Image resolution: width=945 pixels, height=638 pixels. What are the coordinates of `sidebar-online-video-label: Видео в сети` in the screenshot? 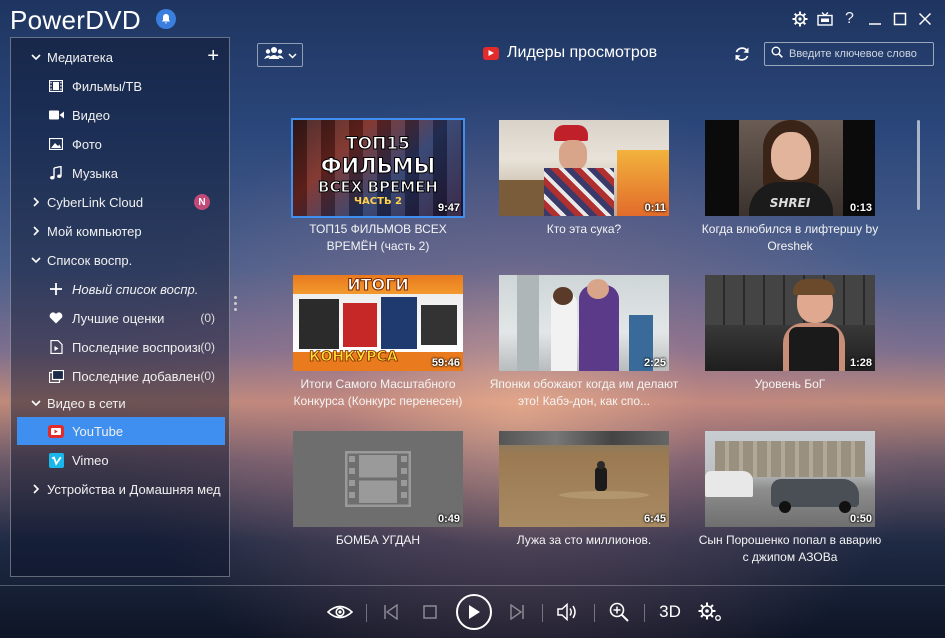 It's located at (86, 403).